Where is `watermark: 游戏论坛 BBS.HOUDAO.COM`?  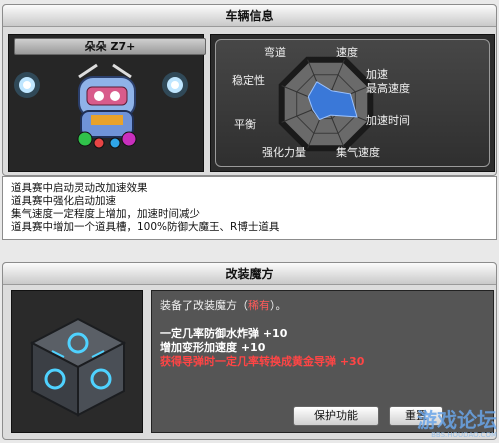
watermark: 游戏论坛 BBS.HOUDAO.COM is located at coordinates (447, 425).